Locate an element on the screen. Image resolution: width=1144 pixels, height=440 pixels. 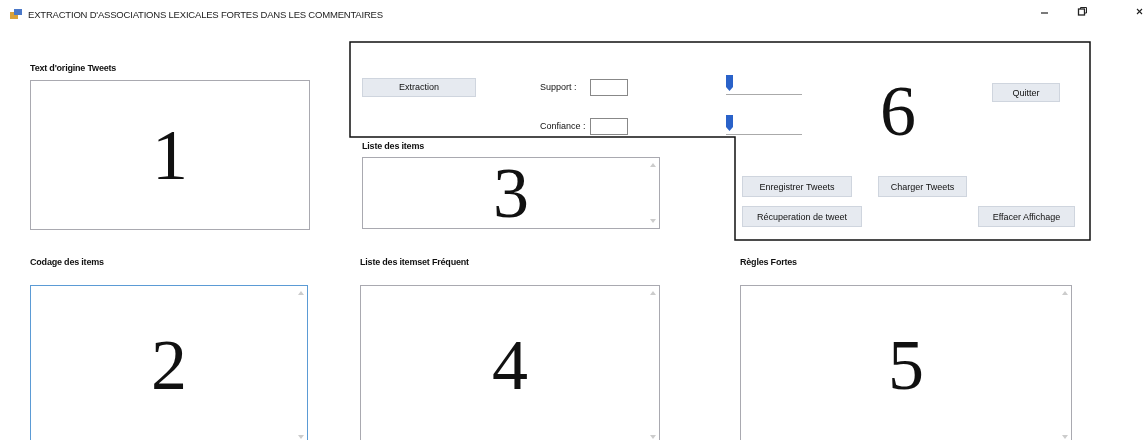
field-label: Codage des items is located at coordinates (67, 262).